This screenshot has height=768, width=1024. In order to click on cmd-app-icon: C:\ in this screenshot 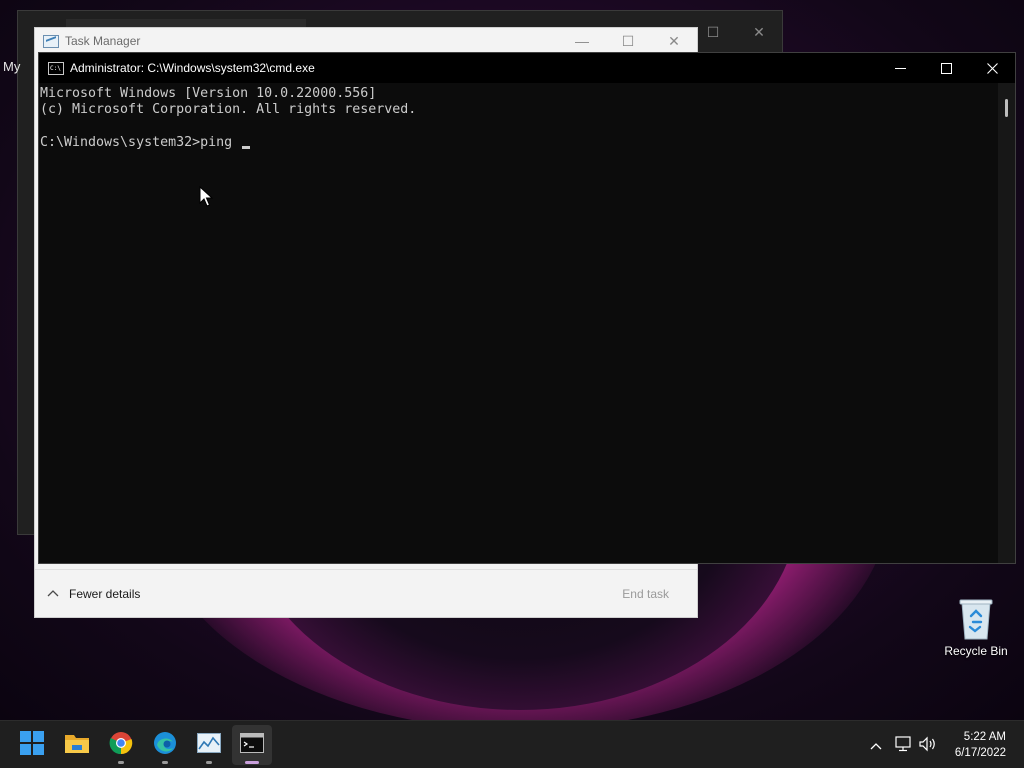, I will do `click(56, 68)`.